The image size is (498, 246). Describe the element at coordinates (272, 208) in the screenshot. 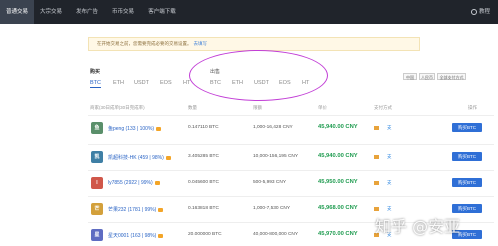

I see `limit-cell: 1,000-7,530 CNY` at that location.